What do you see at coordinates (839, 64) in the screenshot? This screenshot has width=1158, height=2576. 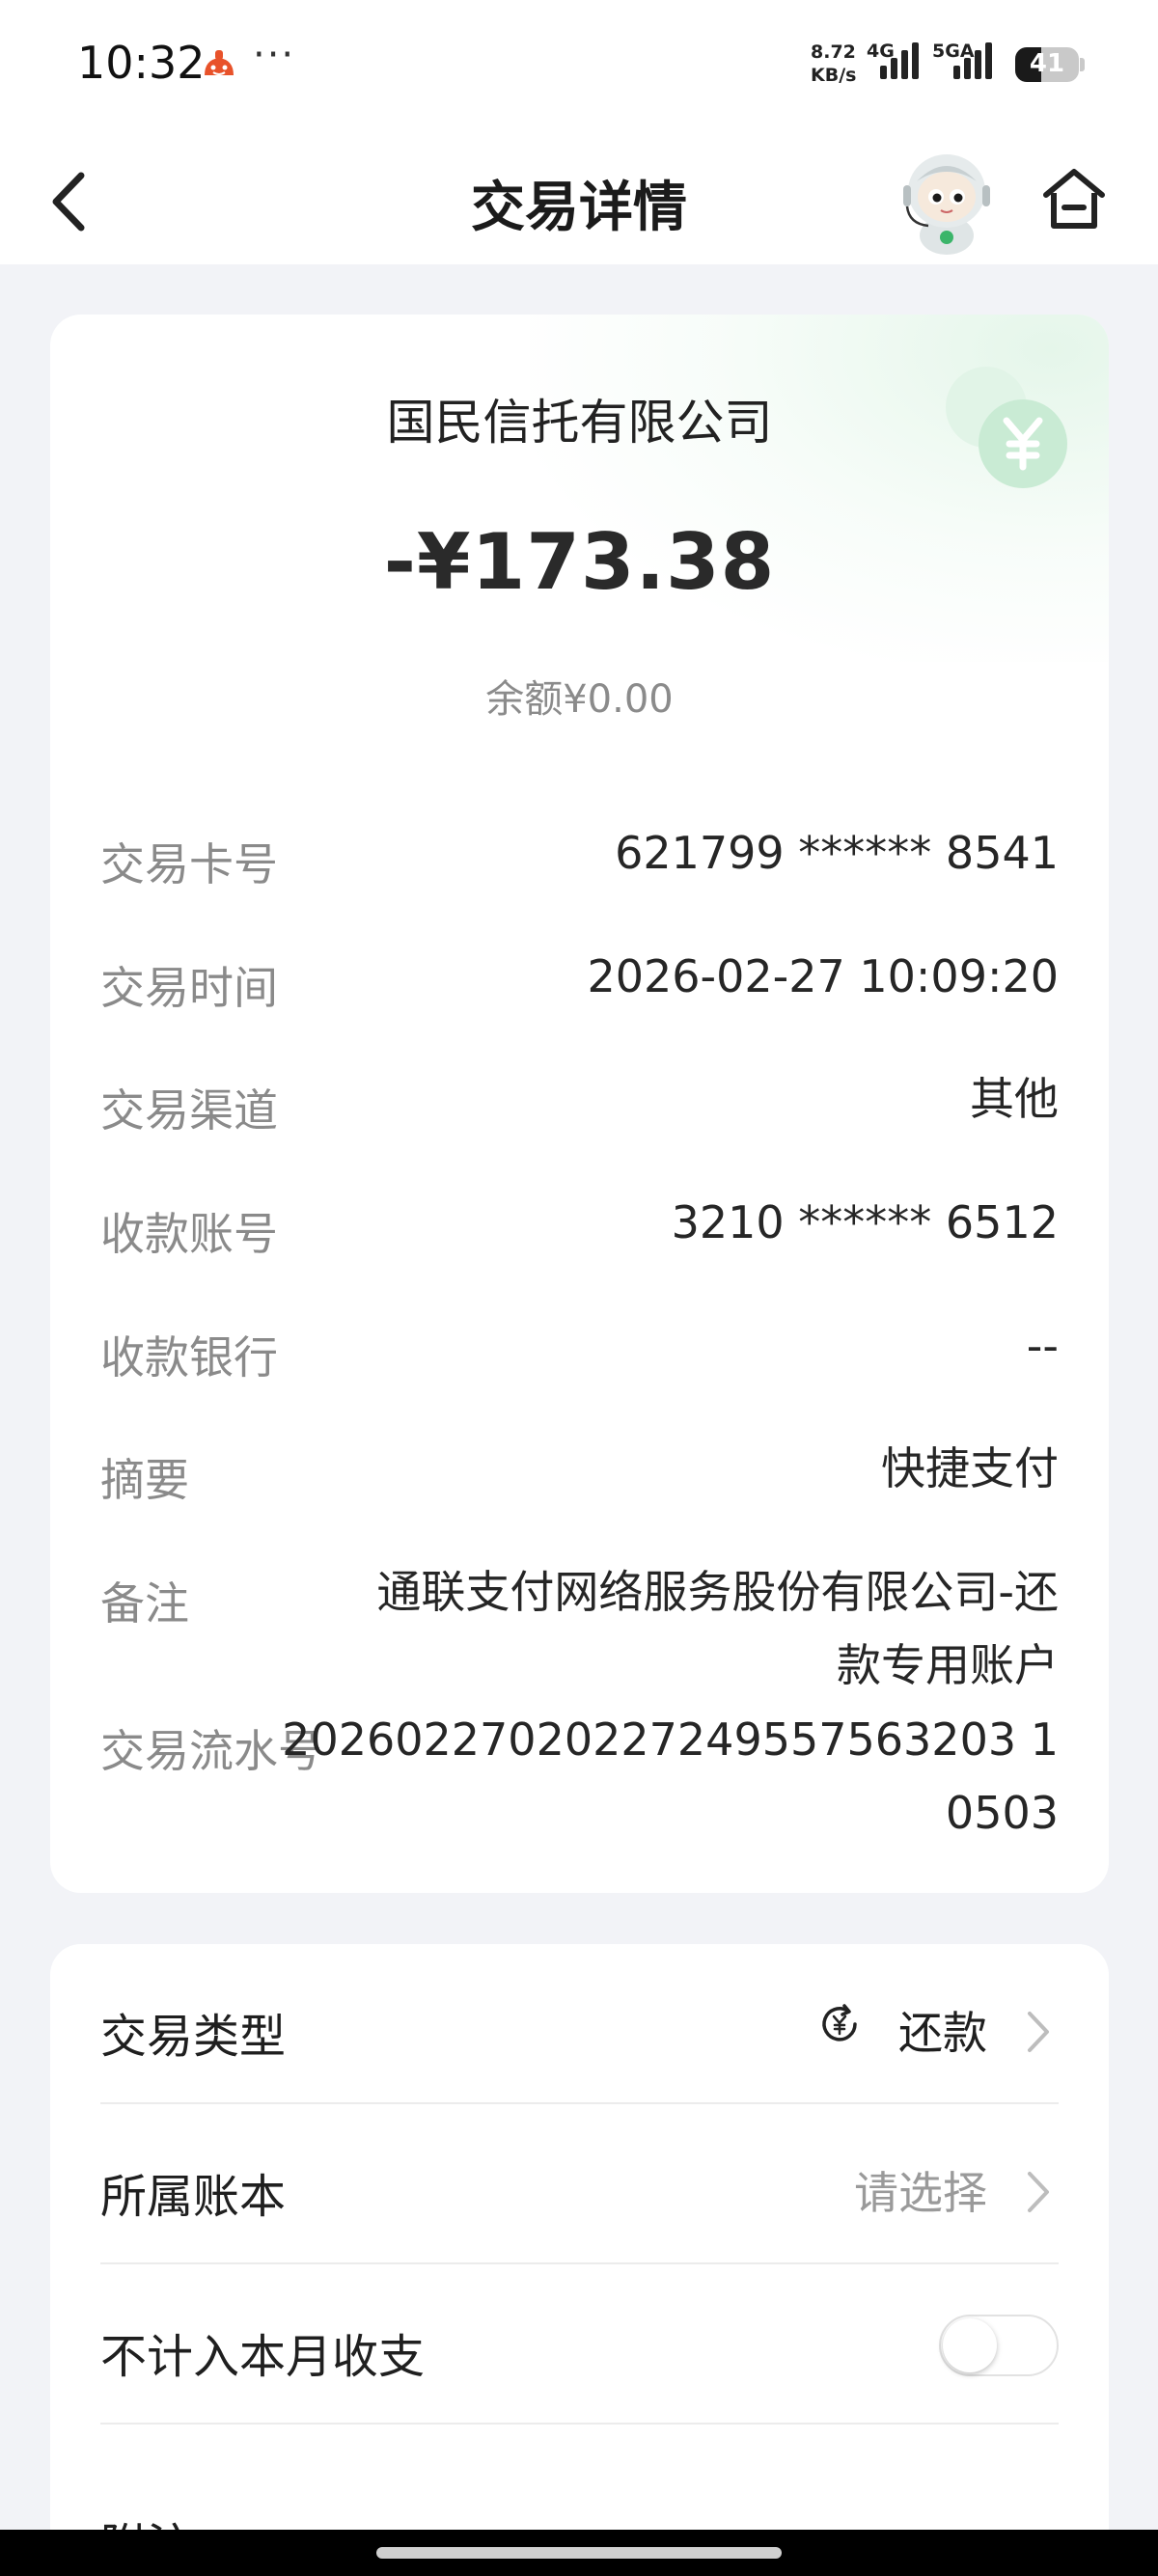 I see `net-speed: 8.72 KB/s` at bounding box center [839, 64].